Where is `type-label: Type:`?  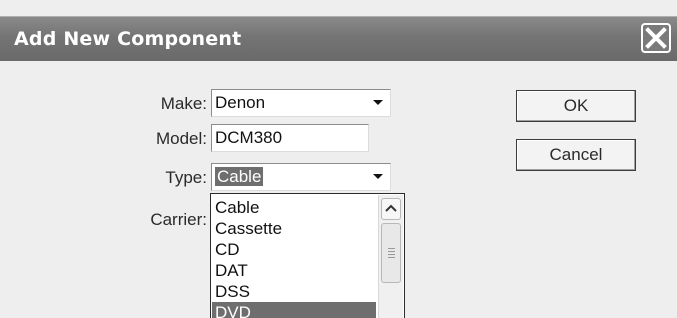 type-label: Type: is located at coordinates (186, 177).